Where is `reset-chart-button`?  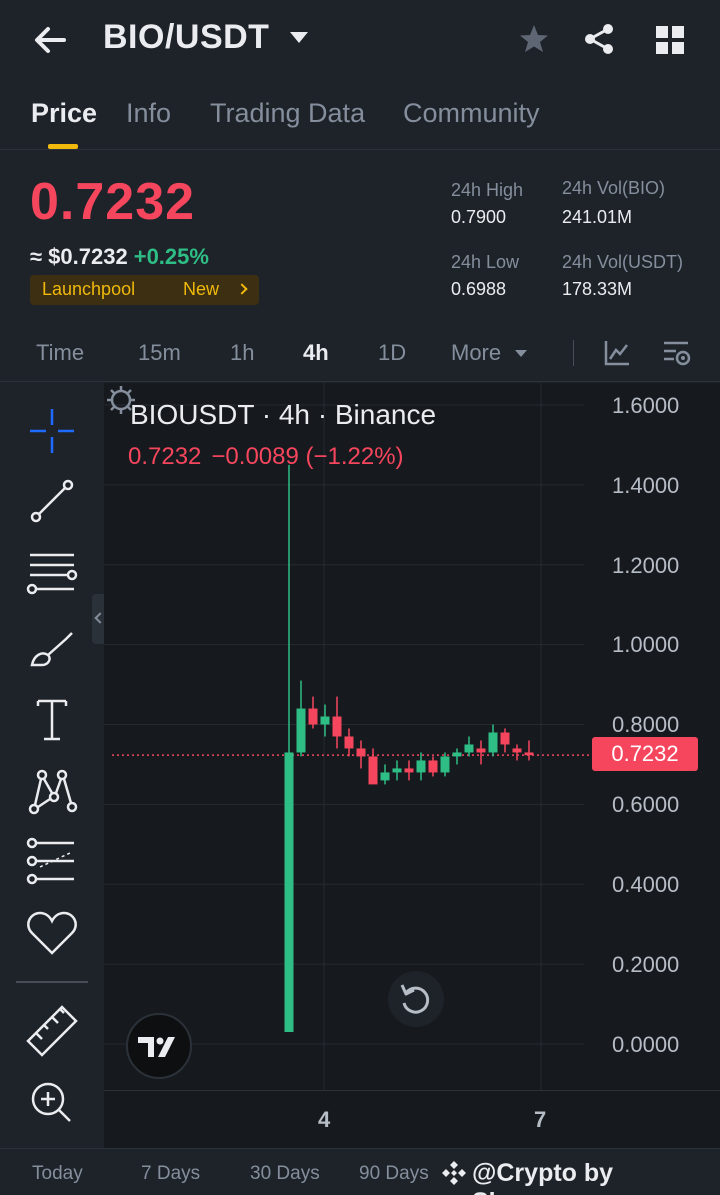
reset-chart-button is located at coordinates (416, 999).